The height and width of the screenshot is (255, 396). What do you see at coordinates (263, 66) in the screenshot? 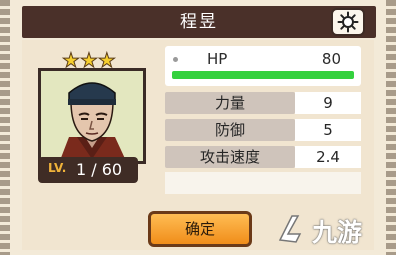
I see `hp-row: HP 80` at bounding box center [263, 66].